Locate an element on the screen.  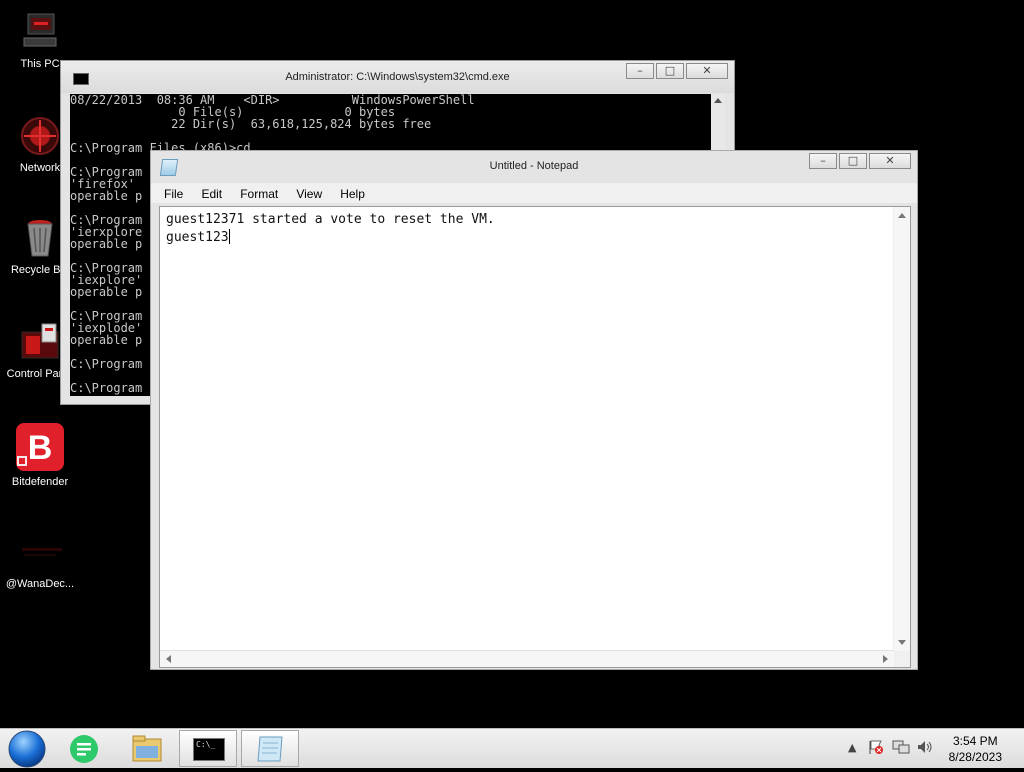
menu-help: Help is located at coordinates (352, 193).